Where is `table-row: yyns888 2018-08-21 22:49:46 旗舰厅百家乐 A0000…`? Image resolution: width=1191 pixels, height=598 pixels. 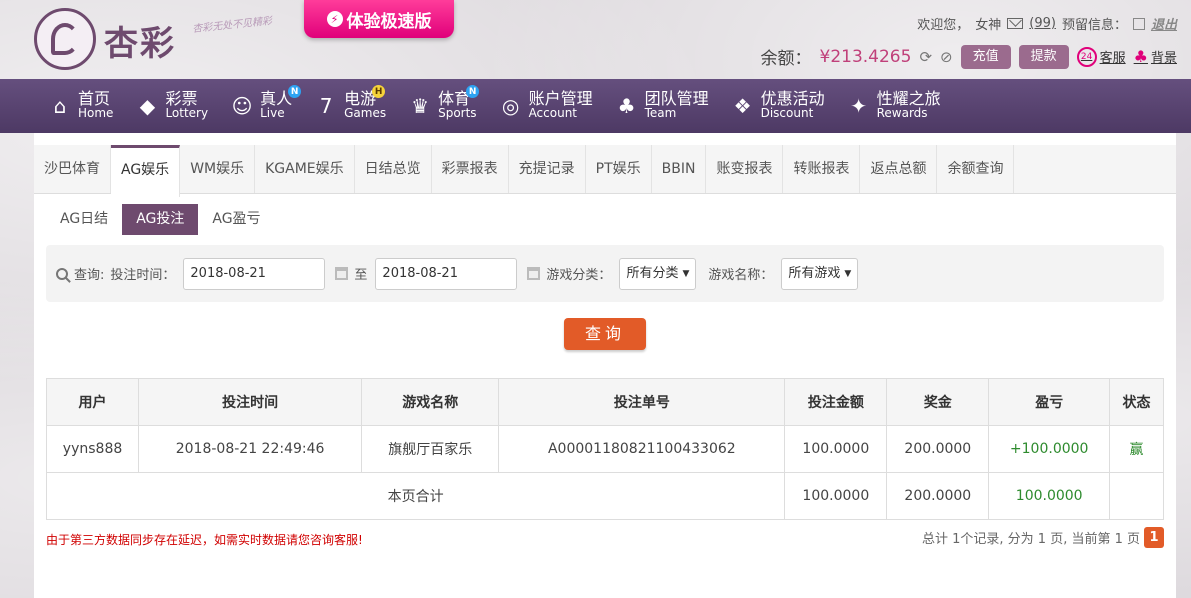 table-row: yyns888 2018-08-21 22:49:46 旗舰厅百家乐 A0000… is located at coordinates (604, 449).